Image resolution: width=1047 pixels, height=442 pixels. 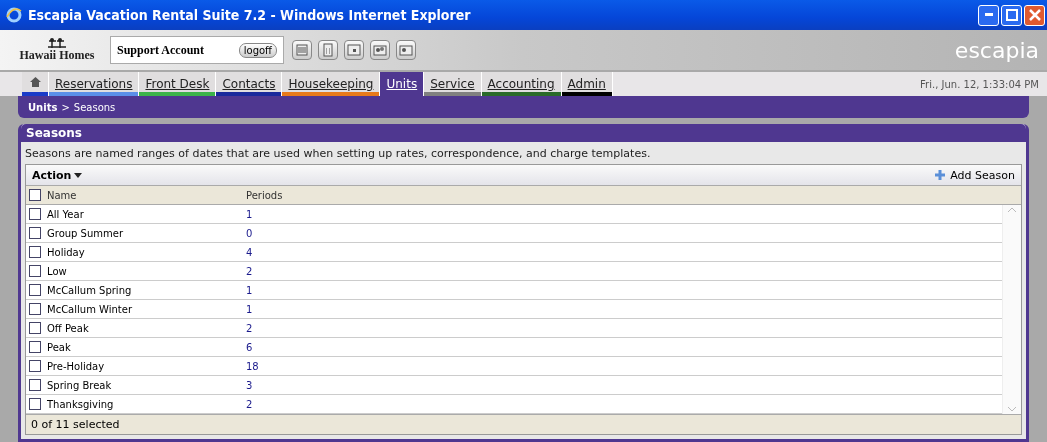 I want to click on column-header: Name, so click(x=62, y=195).